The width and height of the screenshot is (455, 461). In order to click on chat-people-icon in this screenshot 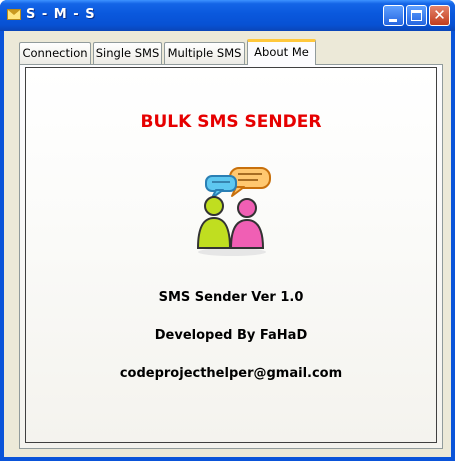, I will do `click(232, 209)`.